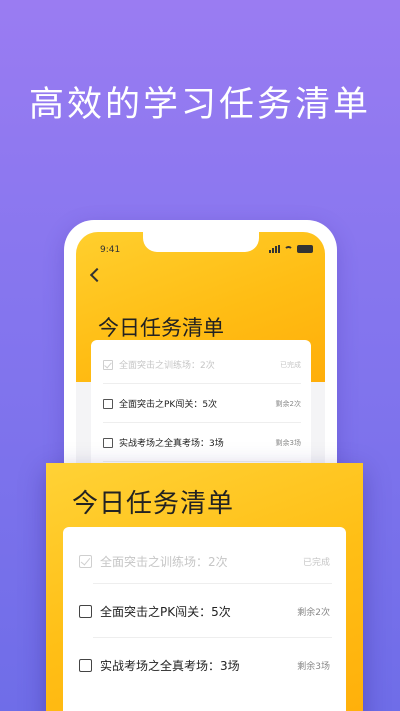 The height and width of the screenshot is (711, 400). I want to click on signal-icon, so click(274, 249).